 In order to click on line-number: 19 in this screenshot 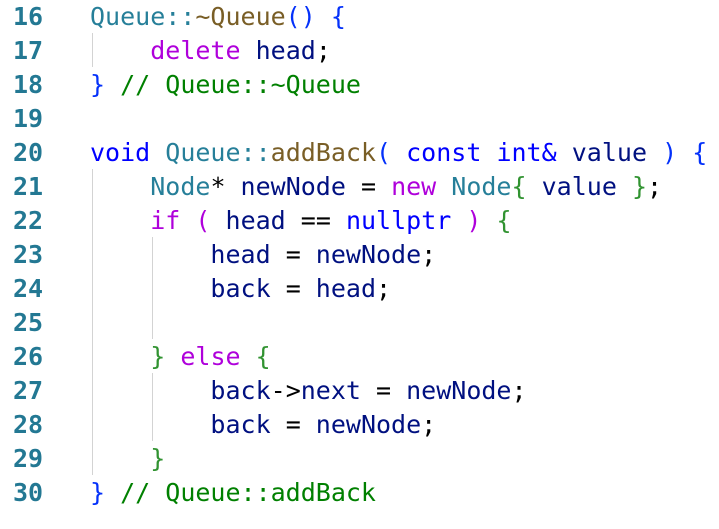, I will do `click(28, 118)`.